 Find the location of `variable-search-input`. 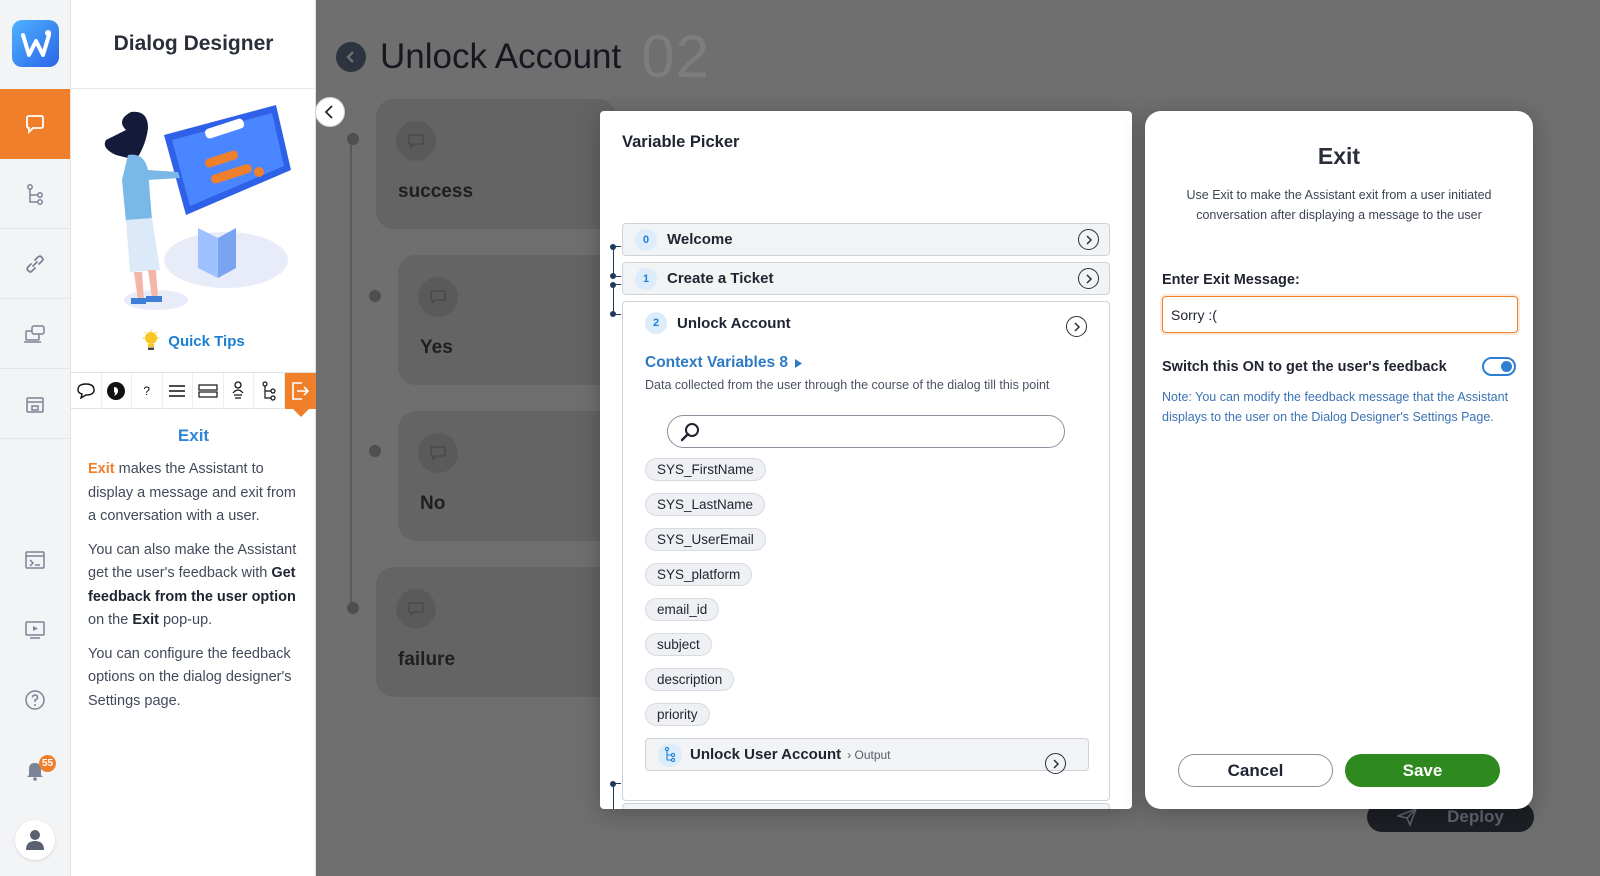

variable-search-input is located at coordinates (866, 431).